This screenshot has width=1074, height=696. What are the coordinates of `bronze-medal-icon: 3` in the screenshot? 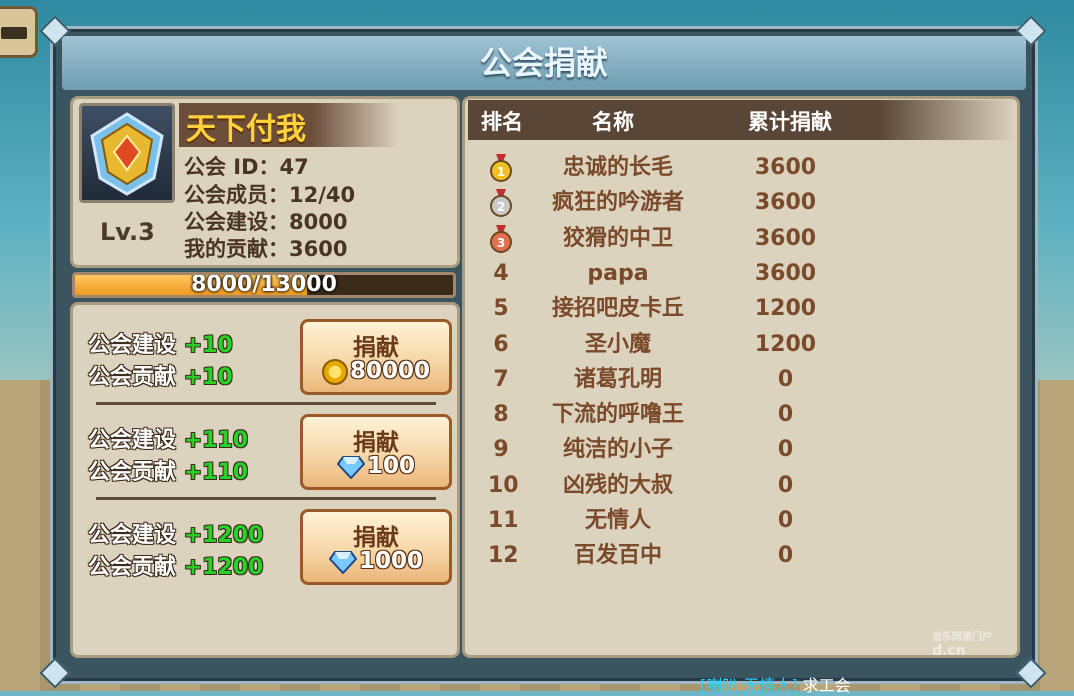 It's located at (501, 238).